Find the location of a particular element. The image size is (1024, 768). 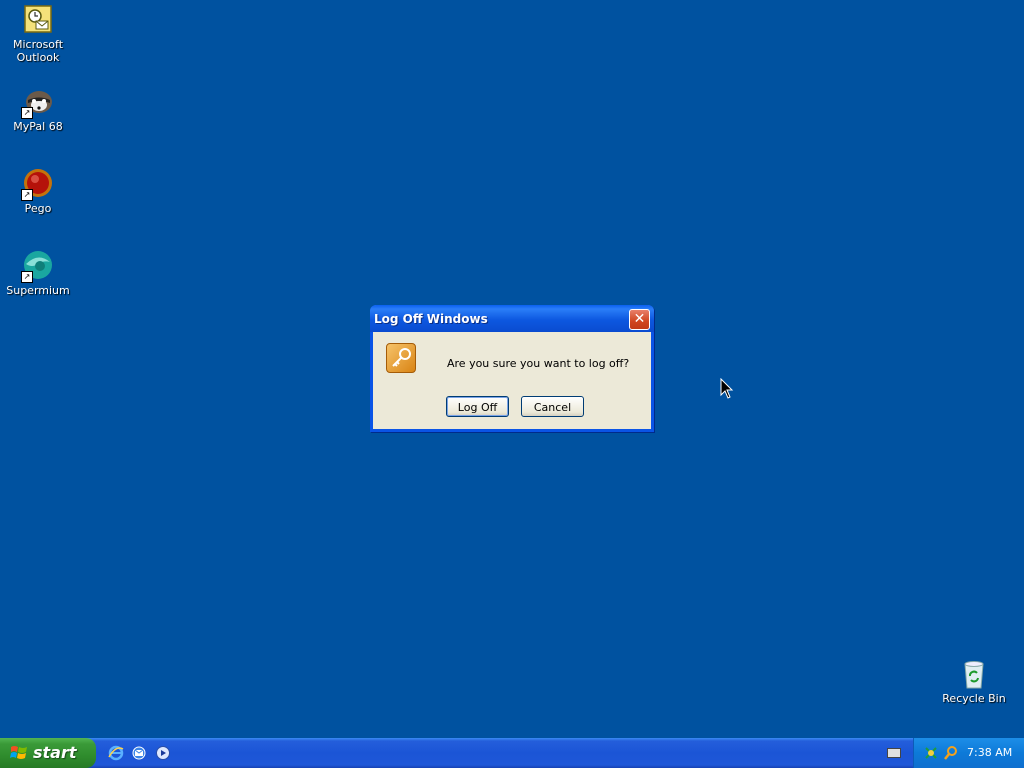

recycle-bin-icon is located at coordinates (974, 674).